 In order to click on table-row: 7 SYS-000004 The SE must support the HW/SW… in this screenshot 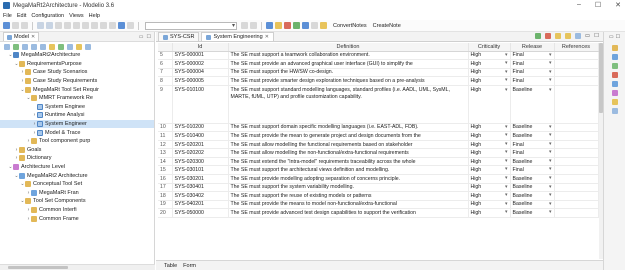, I will do `click(378, 73)`.